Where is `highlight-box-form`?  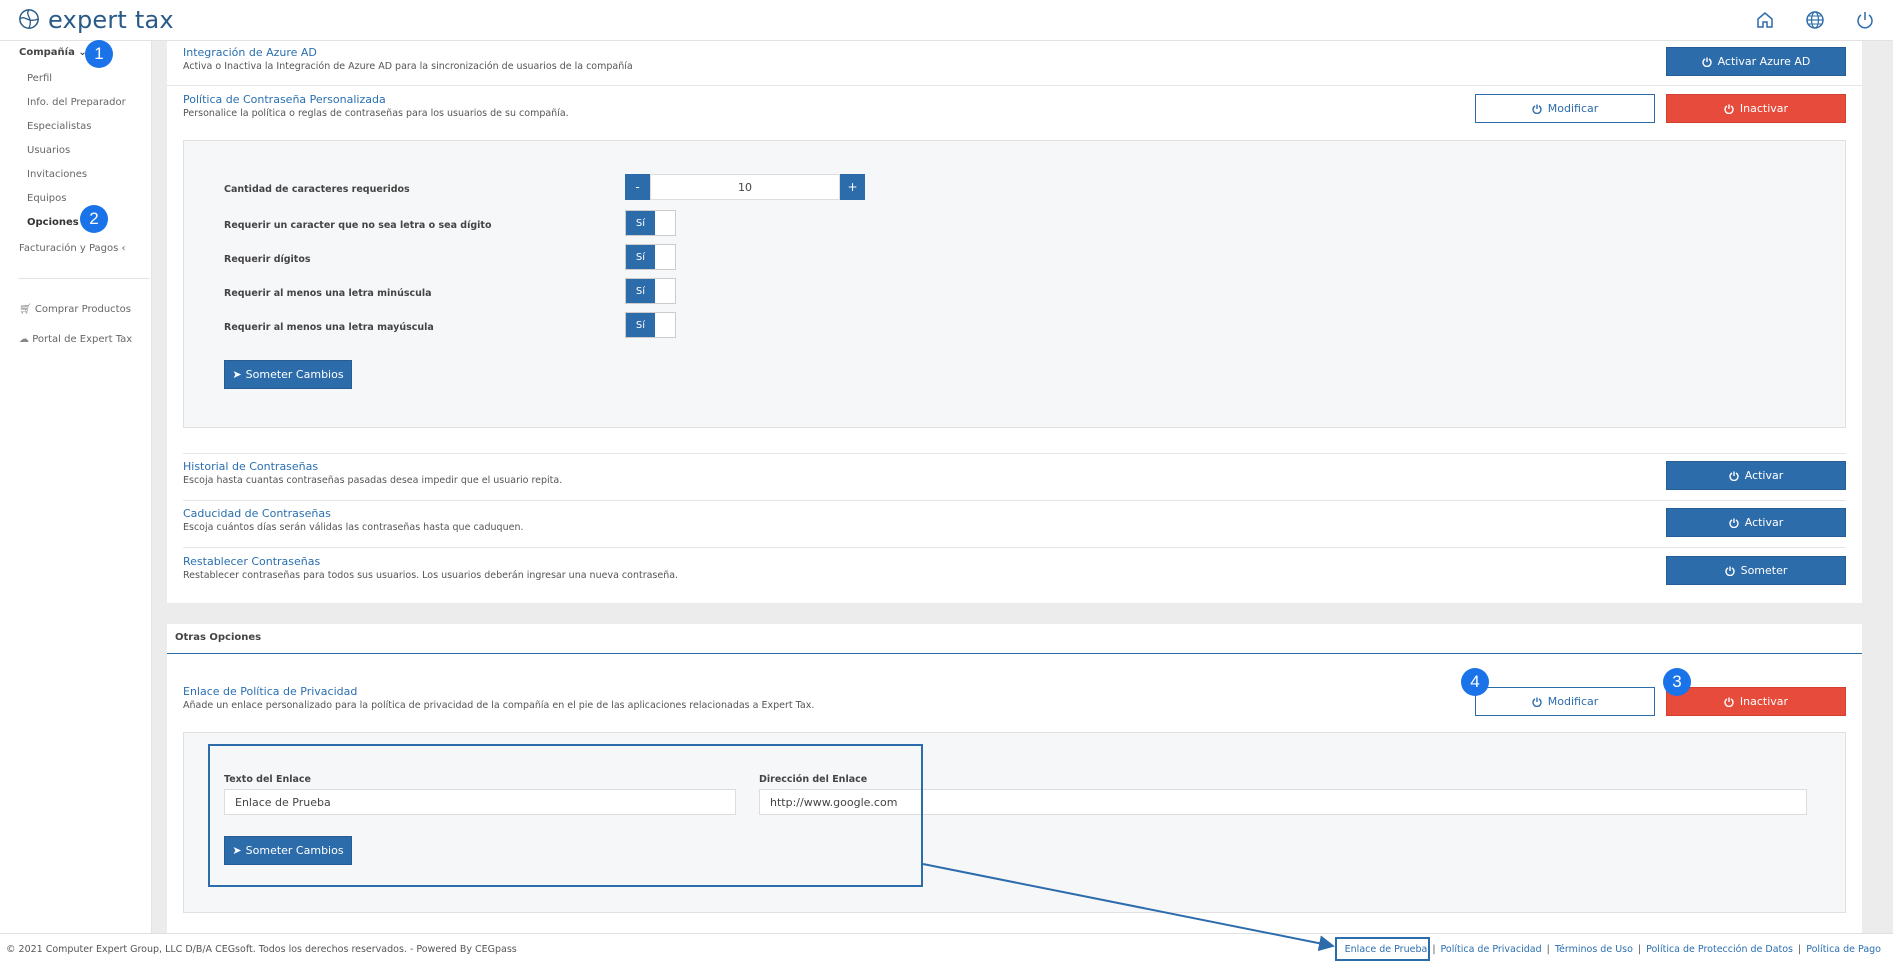
highlight-box-form is located at coordinates (565, 815).